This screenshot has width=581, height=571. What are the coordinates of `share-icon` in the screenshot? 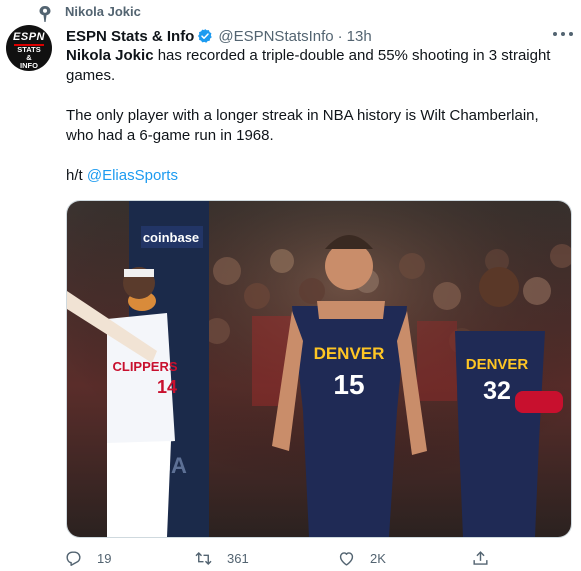 It's located at (480, 557).